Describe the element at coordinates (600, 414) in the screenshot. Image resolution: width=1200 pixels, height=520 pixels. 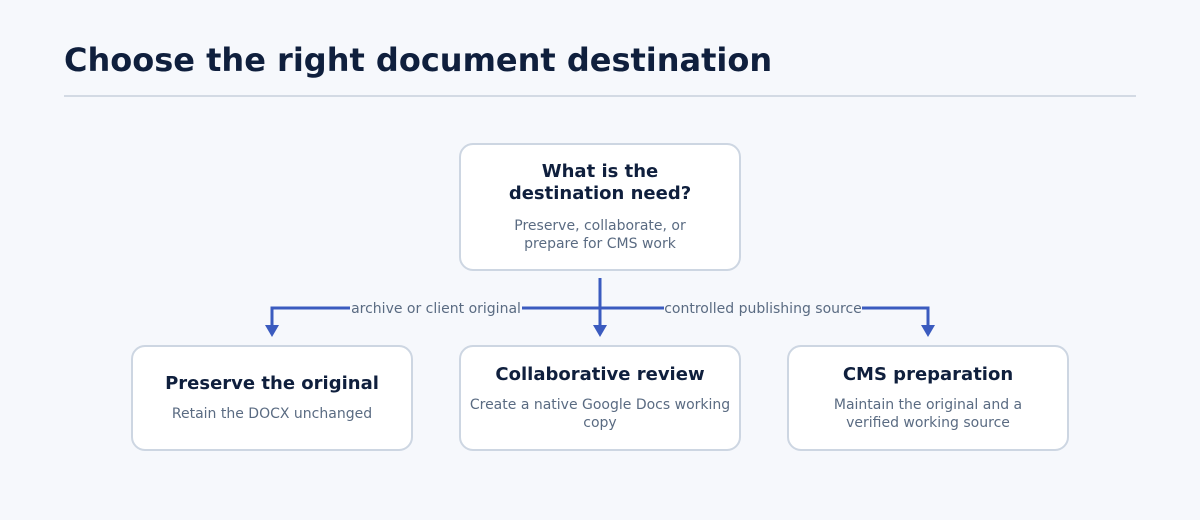
I see `outcome-node-description: Create a native Google Docs working copy` at that location.